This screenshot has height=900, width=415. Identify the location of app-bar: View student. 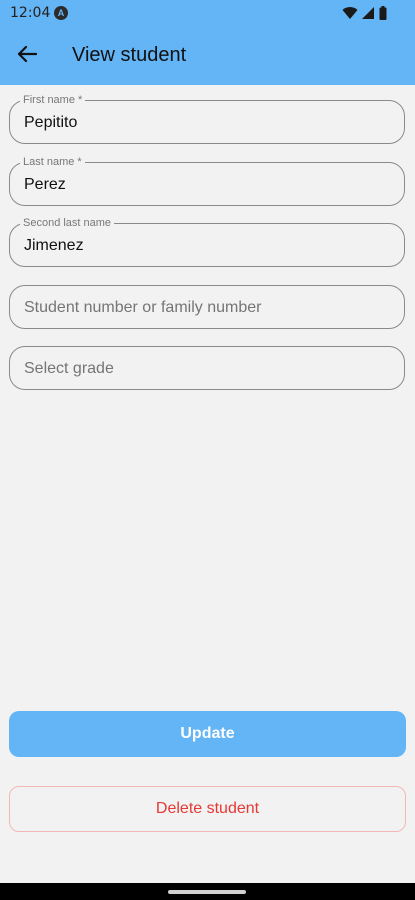
(207, 56).